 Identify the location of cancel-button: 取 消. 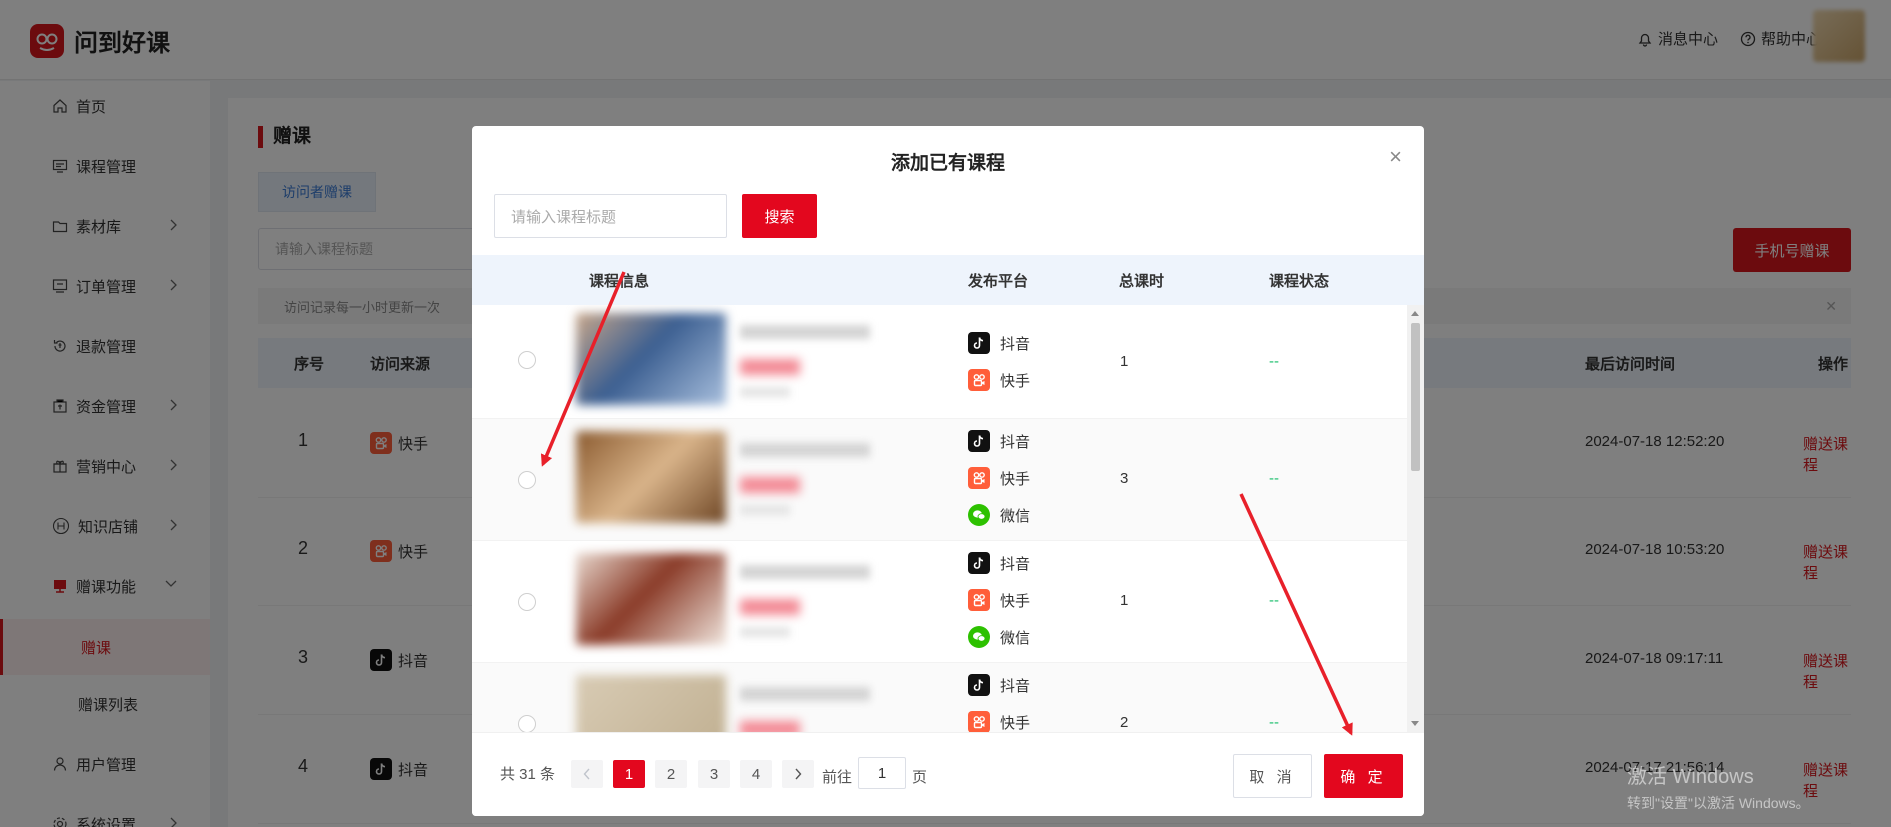
(1272, 776).